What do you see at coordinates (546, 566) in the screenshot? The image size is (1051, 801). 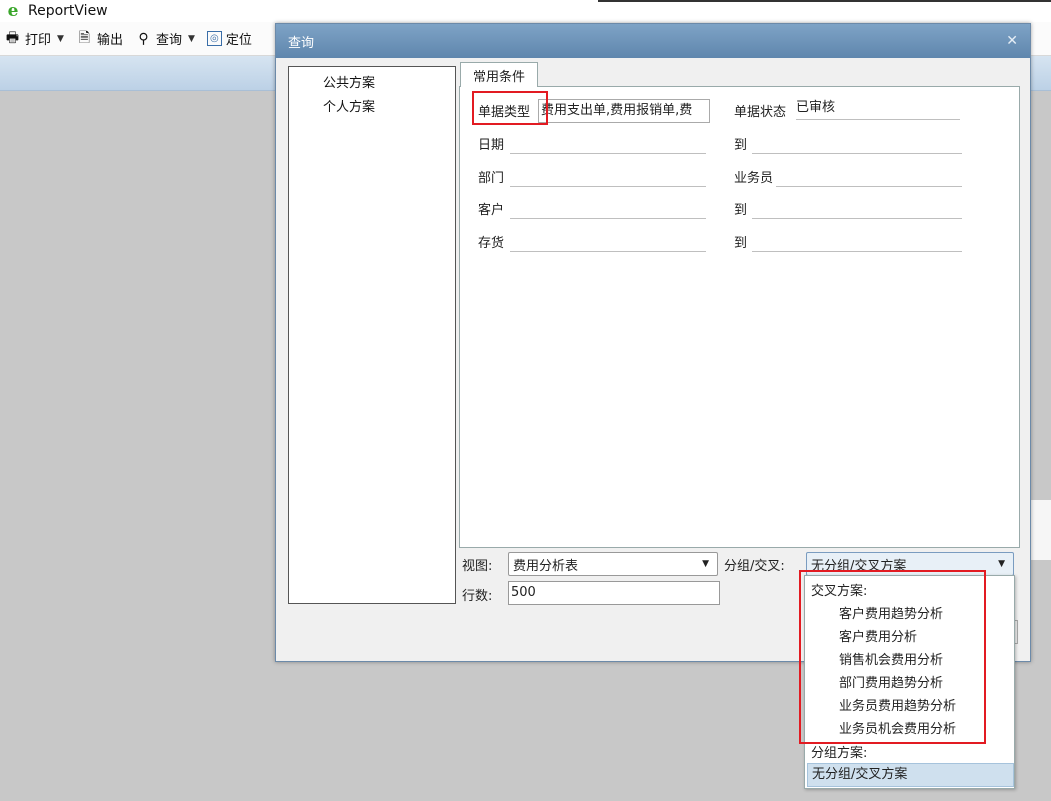 I see `view-select-value: 费用分析表` at bounding box center [546, 566].